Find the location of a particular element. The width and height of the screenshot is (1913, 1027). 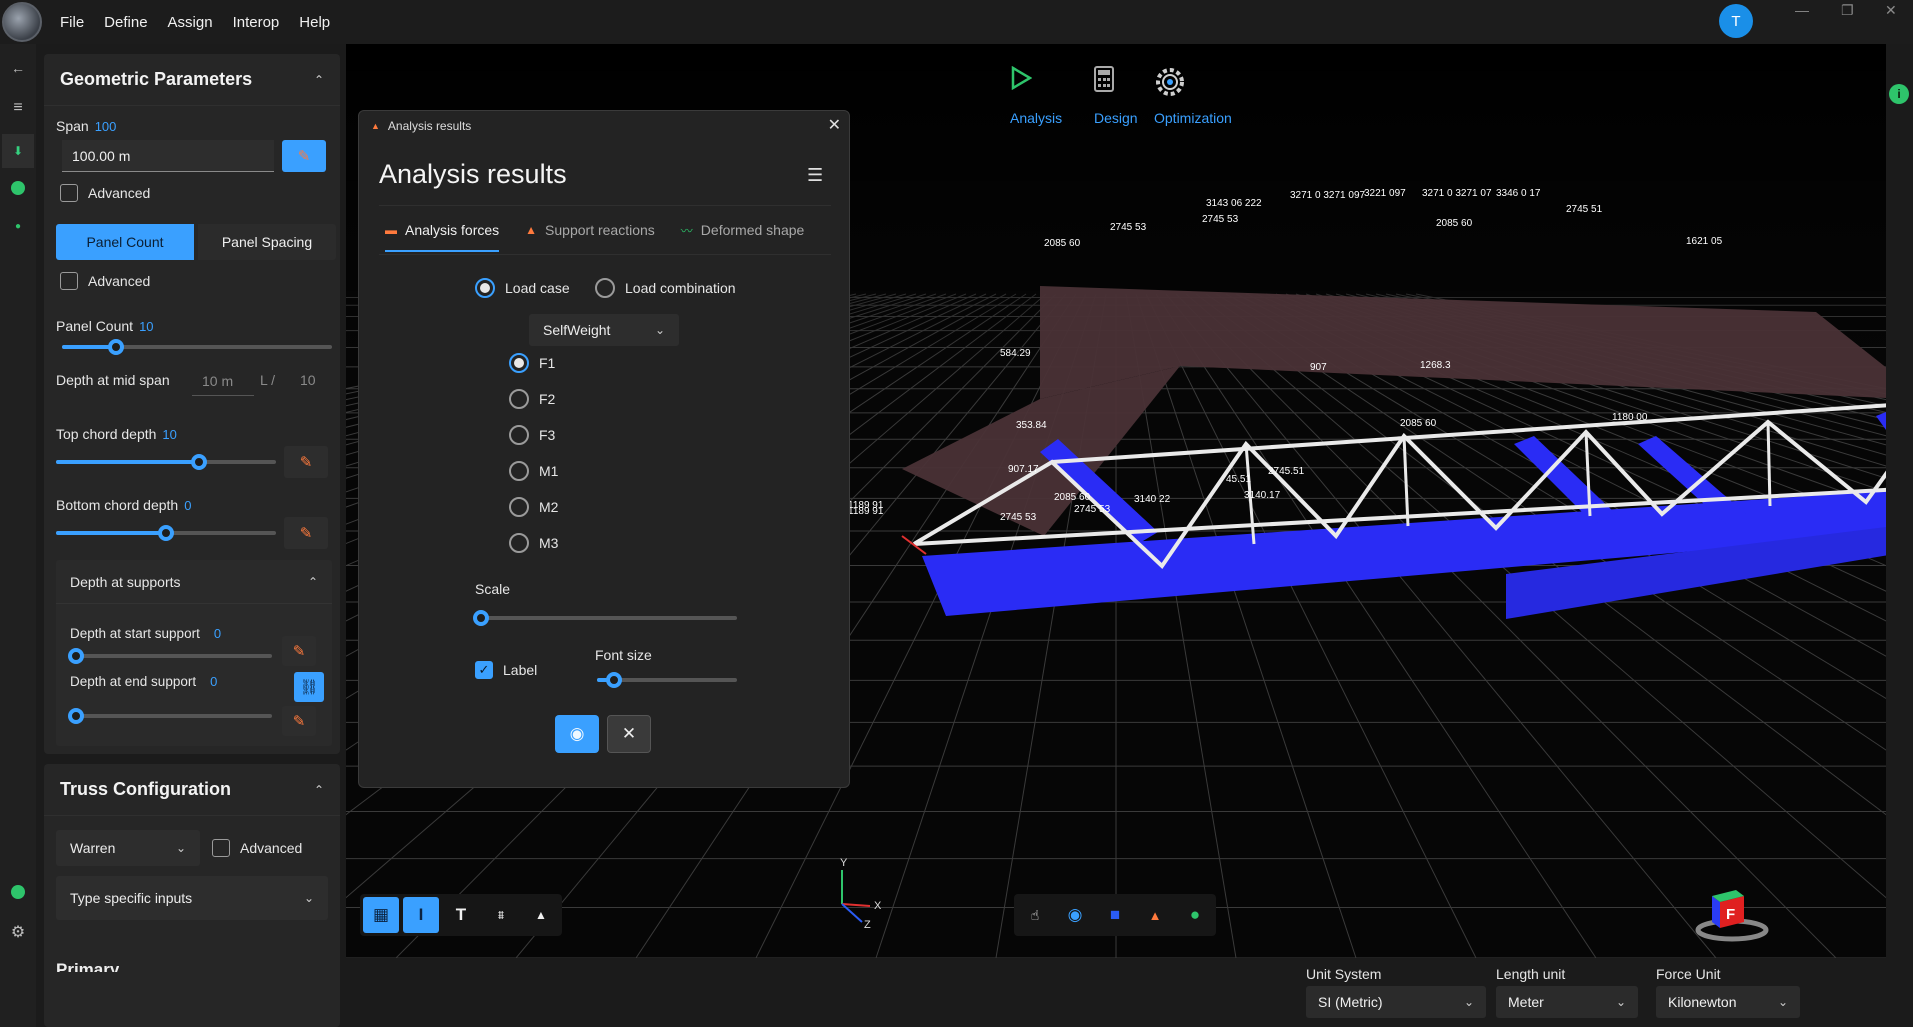

design-tool: Design is located at coordinates (1116, 96).